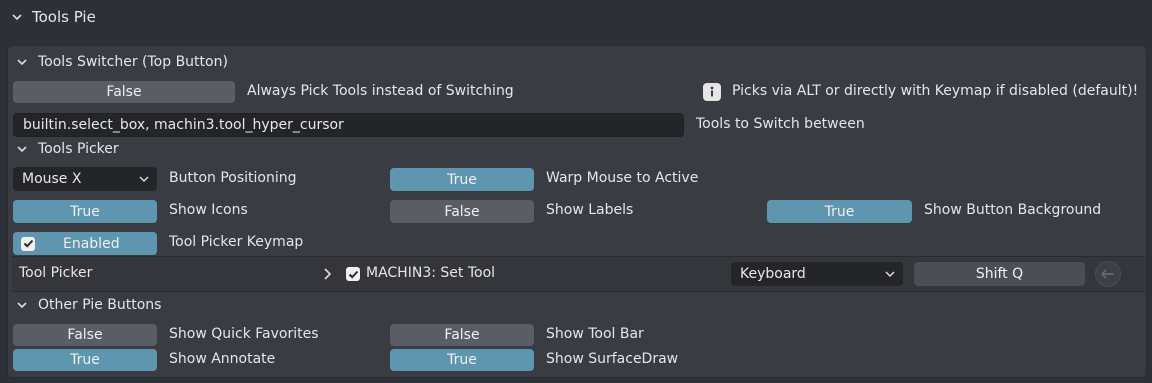  Describe the element at coordinates (52, 179) in the screenshot. I see `positioning-value: Mouse X` at that location.